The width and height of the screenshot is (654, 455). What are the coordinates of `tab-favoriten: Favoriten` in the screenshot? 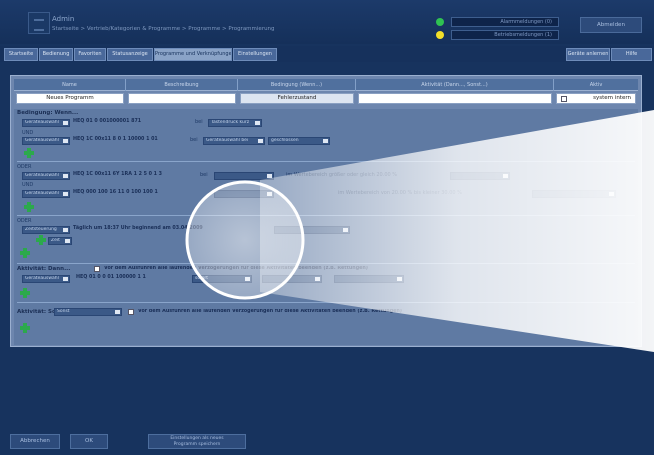 It's located at (90, 54).